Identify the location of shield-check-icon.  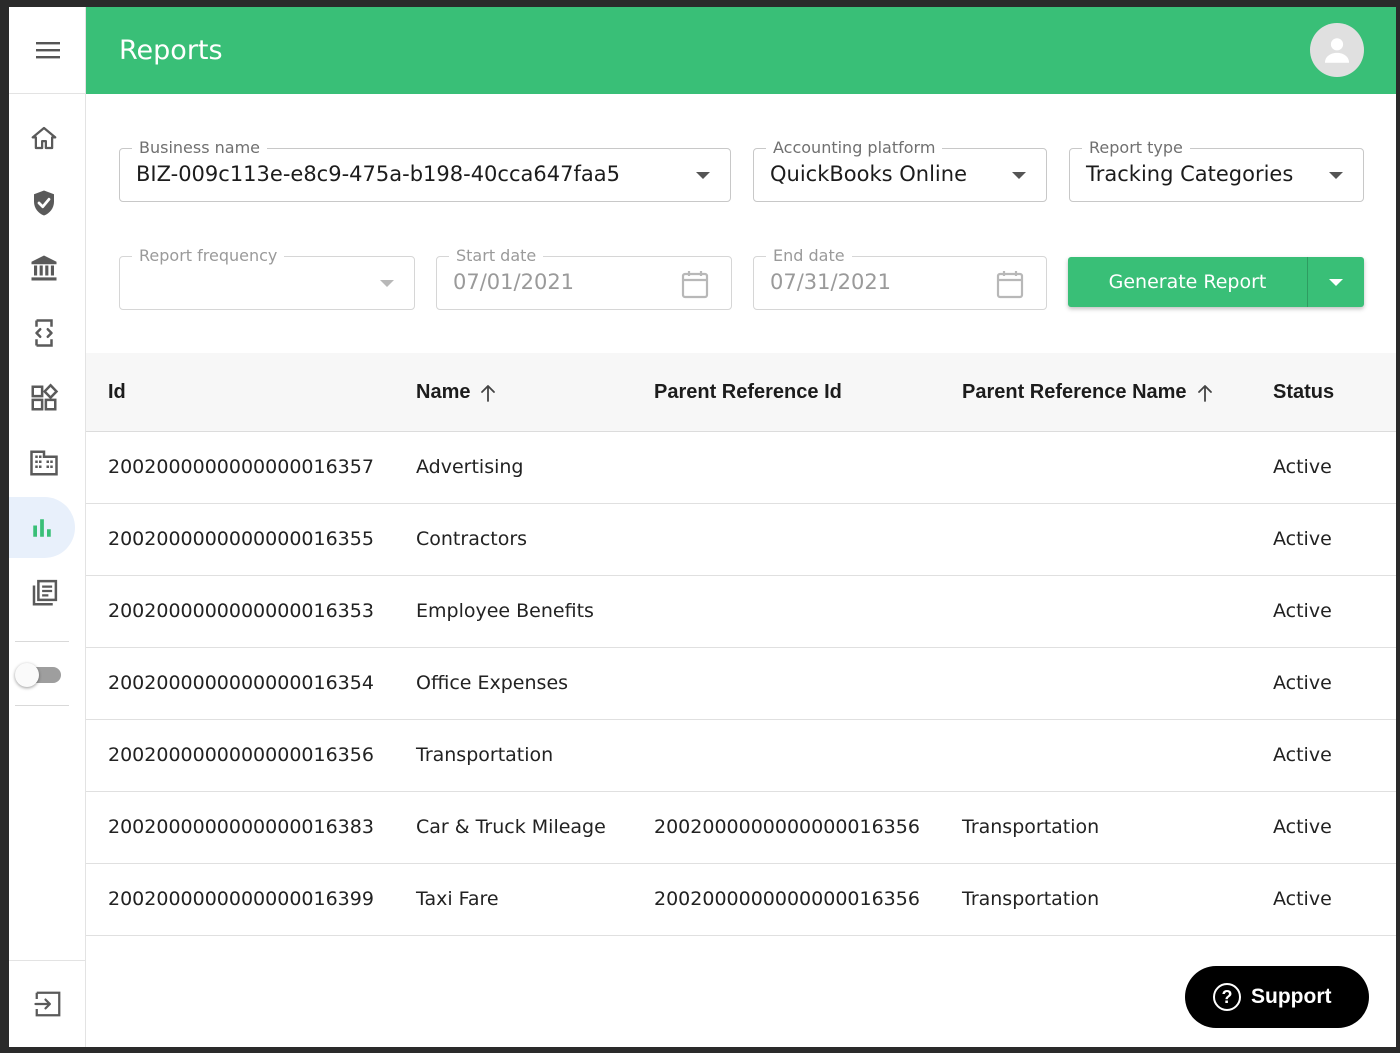
(43, 202).